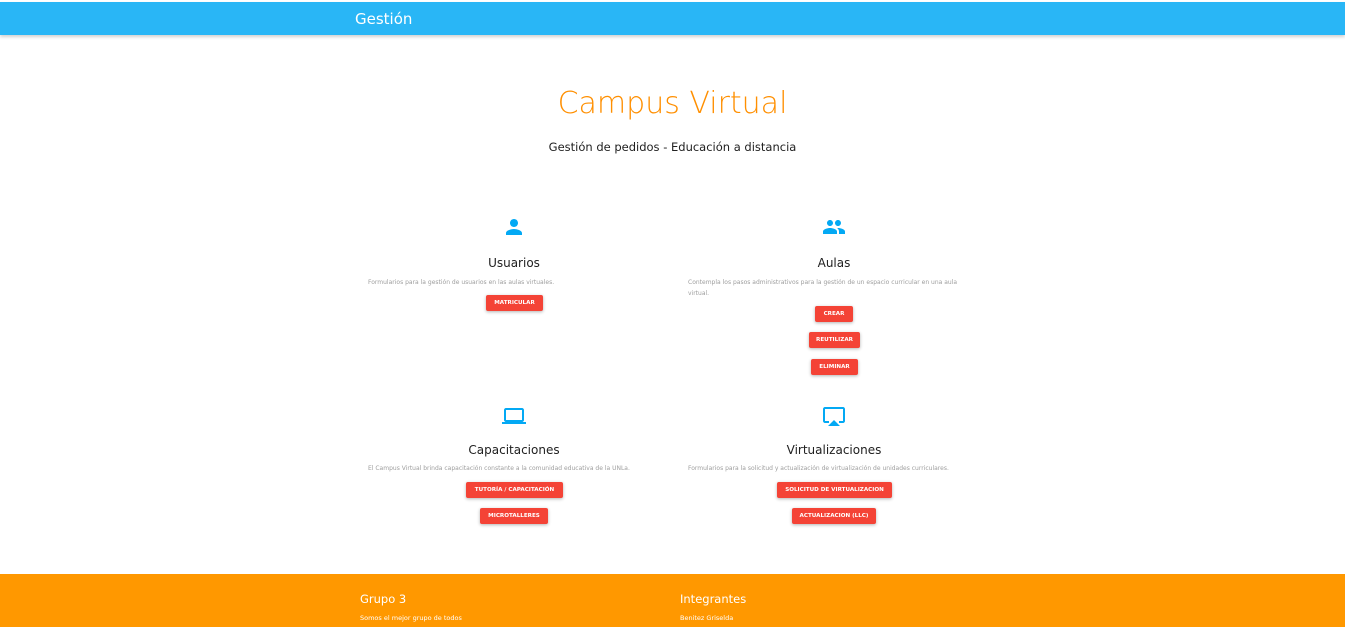 This screenshot has height=627, width=1345. Describe the element at coordinates (834, 367) in the screenshot. I see `eliminar-button: ELIMINAR` at that location.